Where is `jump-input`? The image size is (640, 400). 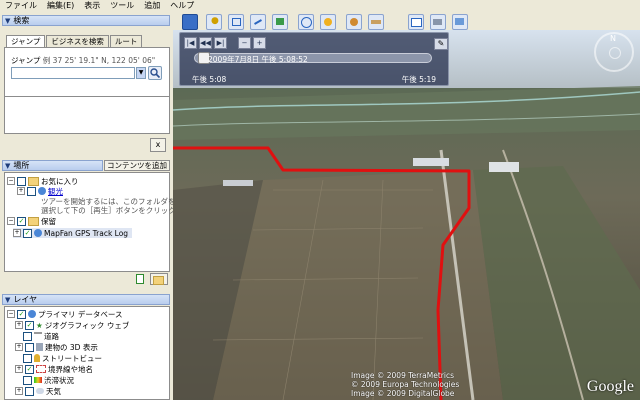
jump-input is located at coordinates (73, 73).